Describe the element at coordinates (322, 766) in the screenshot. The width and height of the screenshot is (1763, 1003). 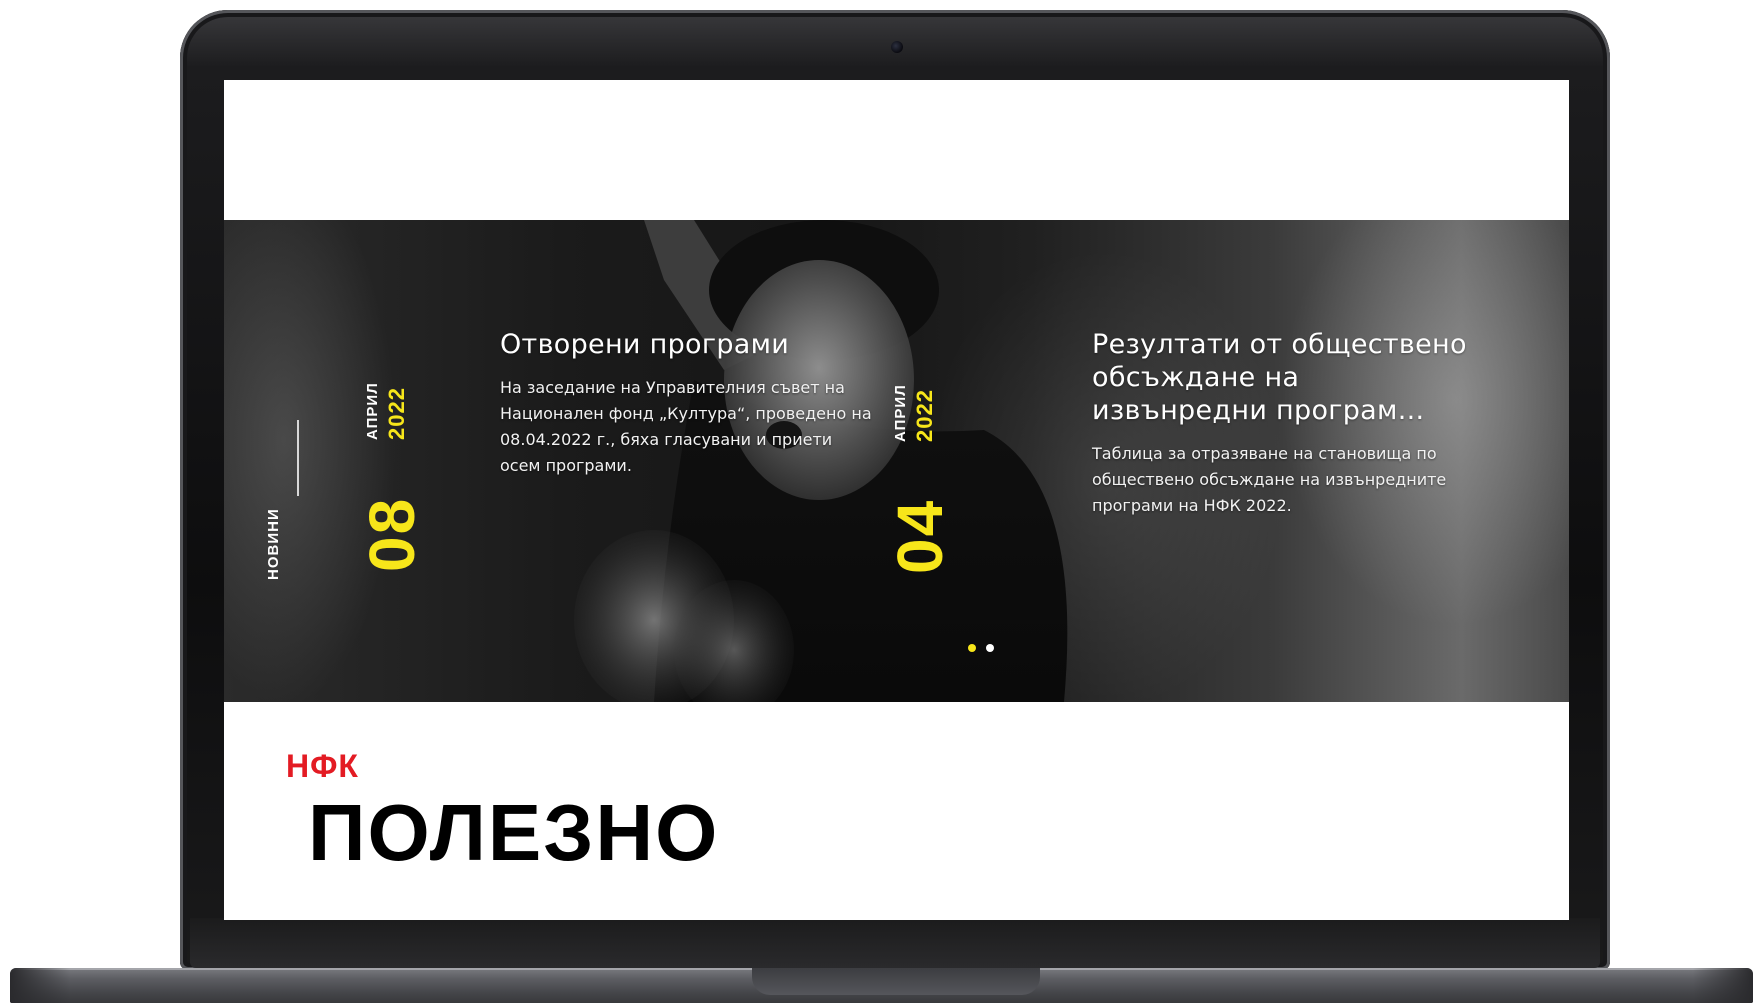
I see `useful-eyebrow: НФК` at that location.